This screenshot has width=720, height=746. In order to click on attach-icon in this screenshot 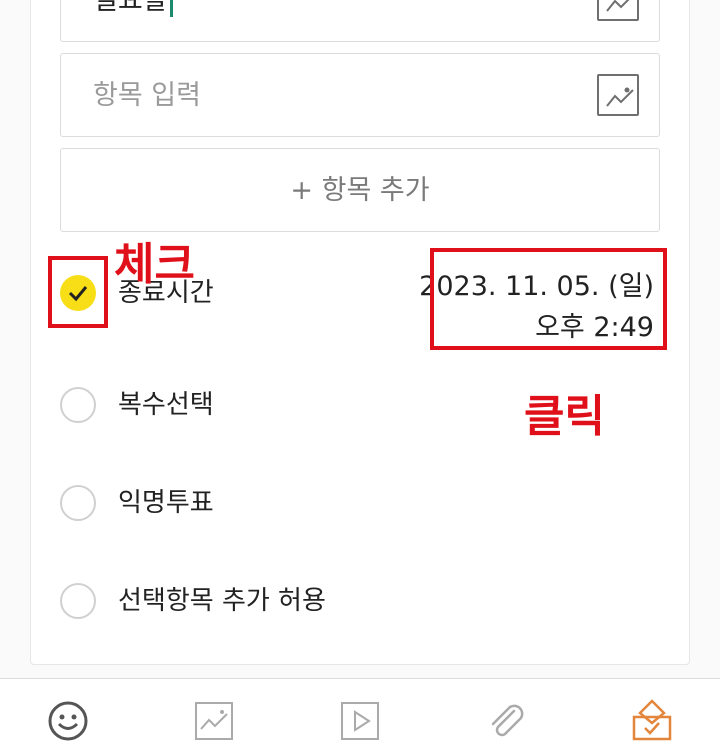, I will do `click(507, 720)`.